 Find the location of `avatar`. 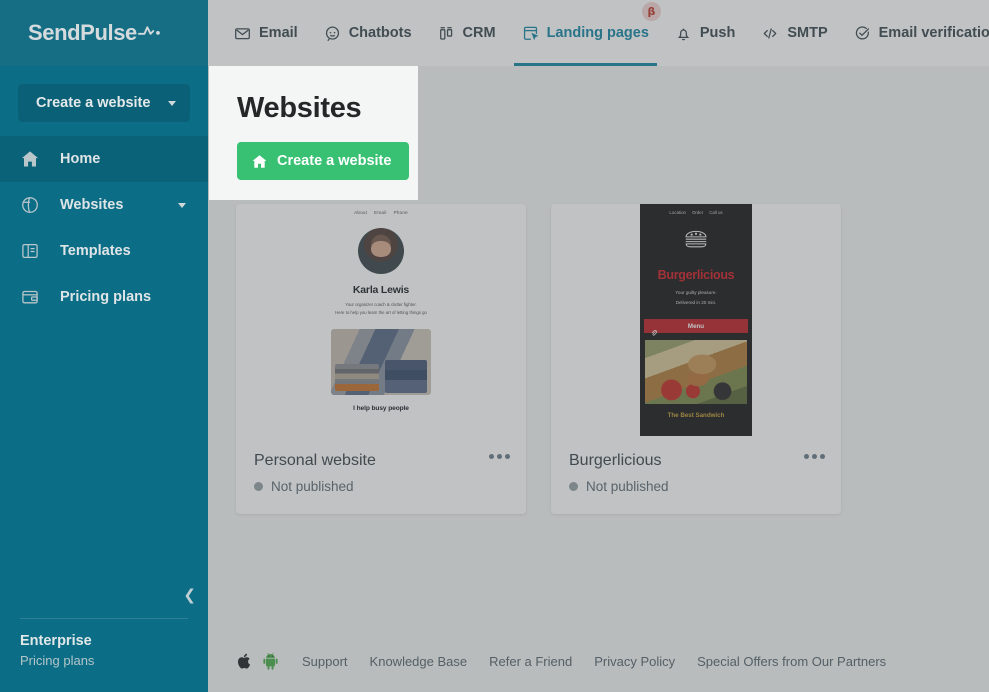

avatar is located at coordinates (381, 251).